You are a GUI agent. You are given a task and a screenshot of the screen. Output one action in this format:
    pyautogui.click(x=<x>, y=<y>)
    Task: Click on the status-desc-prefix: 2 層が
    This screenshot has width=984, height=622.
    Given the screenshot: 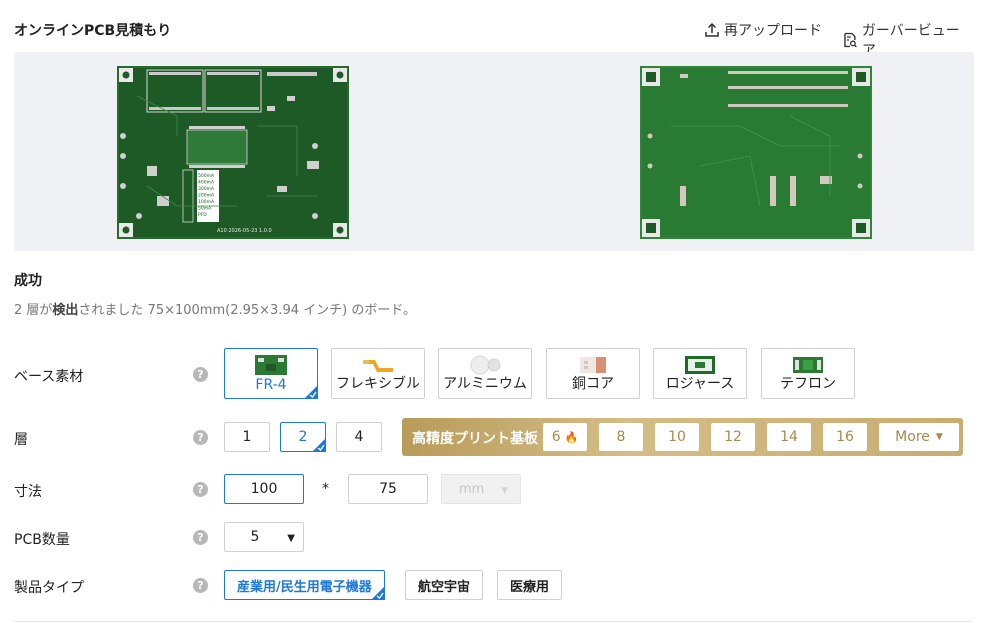 What is the action you would take?
    pyautogui.click(x=33, y=310)
    